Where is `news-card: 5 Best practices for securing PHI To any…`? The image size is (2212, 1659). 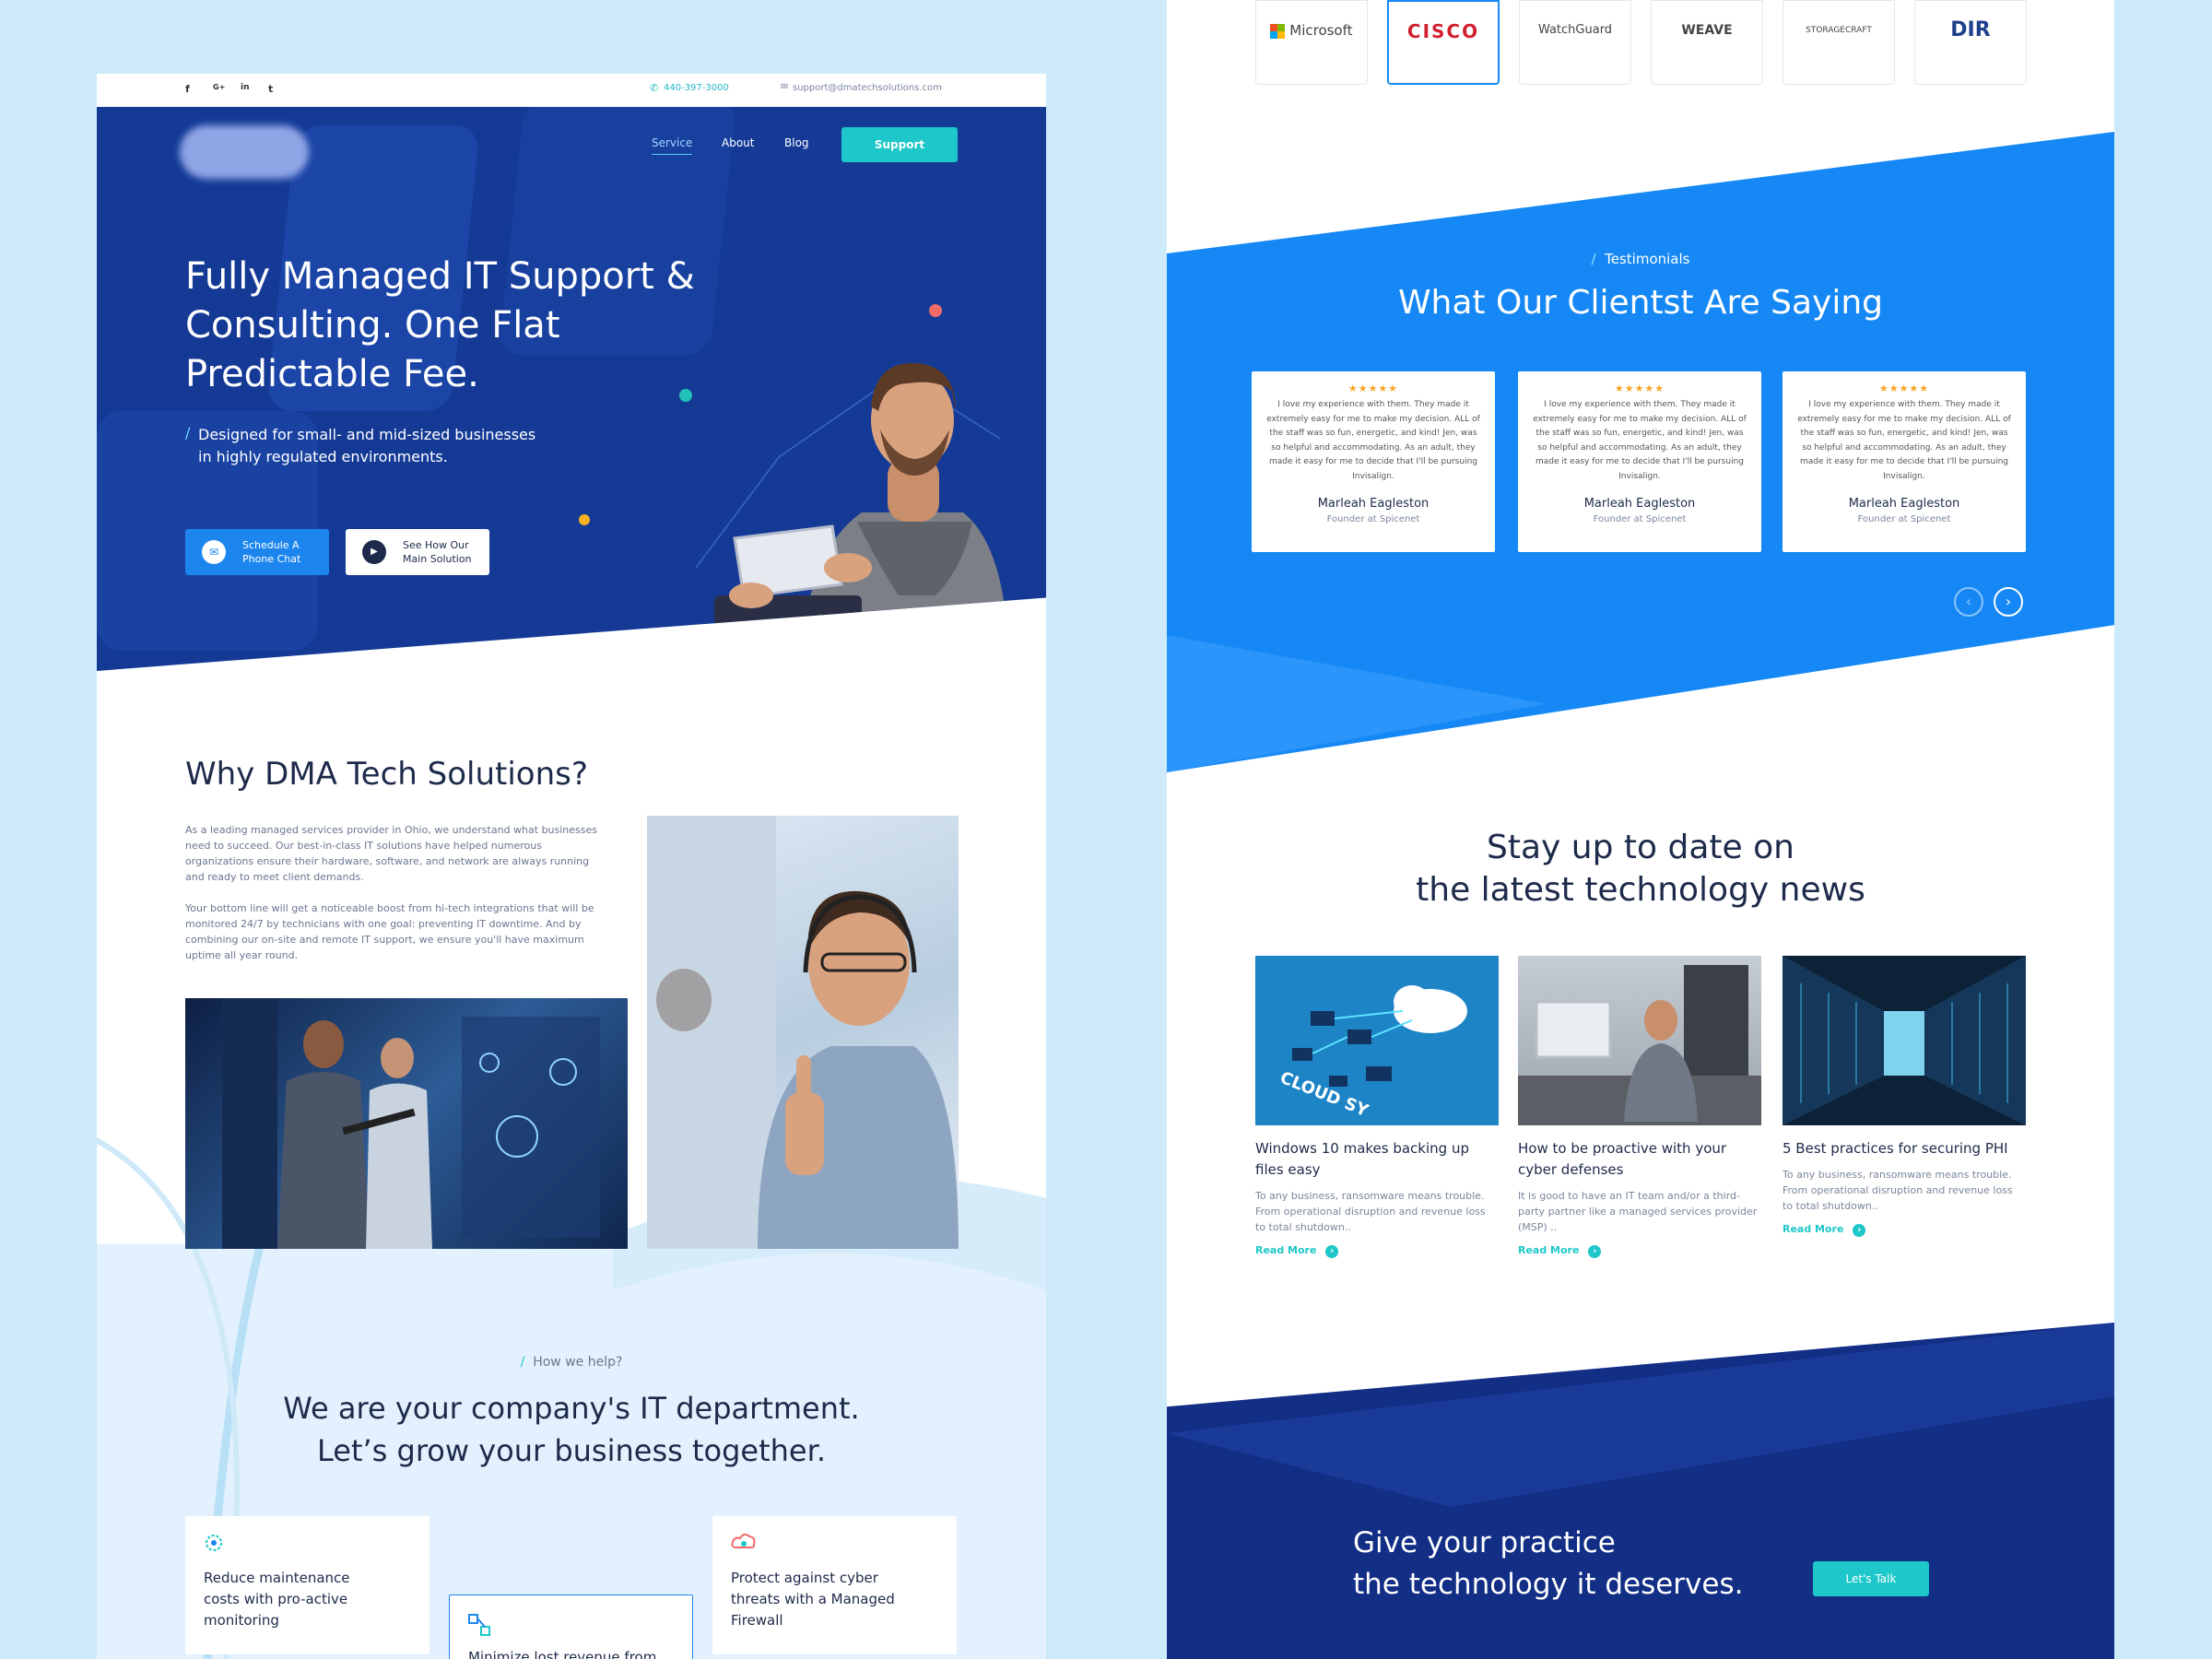 news-card: 5 Best practices for securing PHI To any… is located at coordinates (1904, 1096).